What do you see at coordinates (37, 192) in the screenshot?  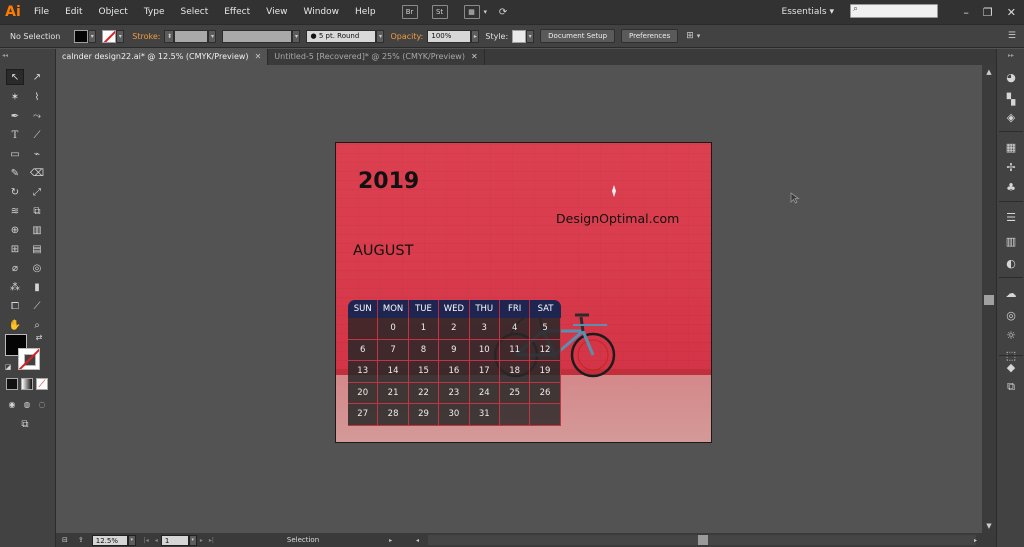 I see `scale-tool-icon: ⤢` at bounding box center [37, 192].